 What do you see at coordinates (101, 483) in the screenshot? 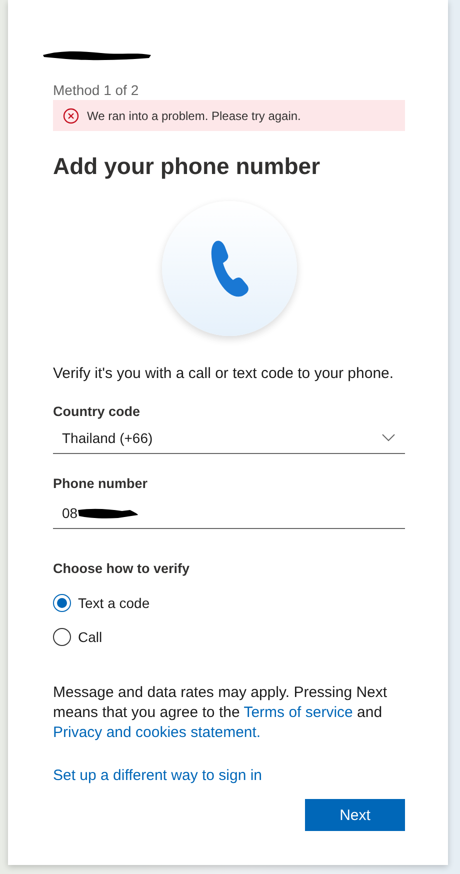
I see `phone-number-label: Phone number` at bounding box center [101, 483].